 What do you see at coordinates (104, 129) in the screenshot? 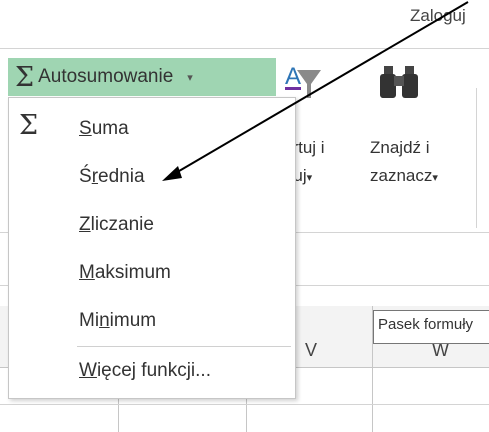
I see `menu-item-suma: Suma` at bounding box center [104, 129].